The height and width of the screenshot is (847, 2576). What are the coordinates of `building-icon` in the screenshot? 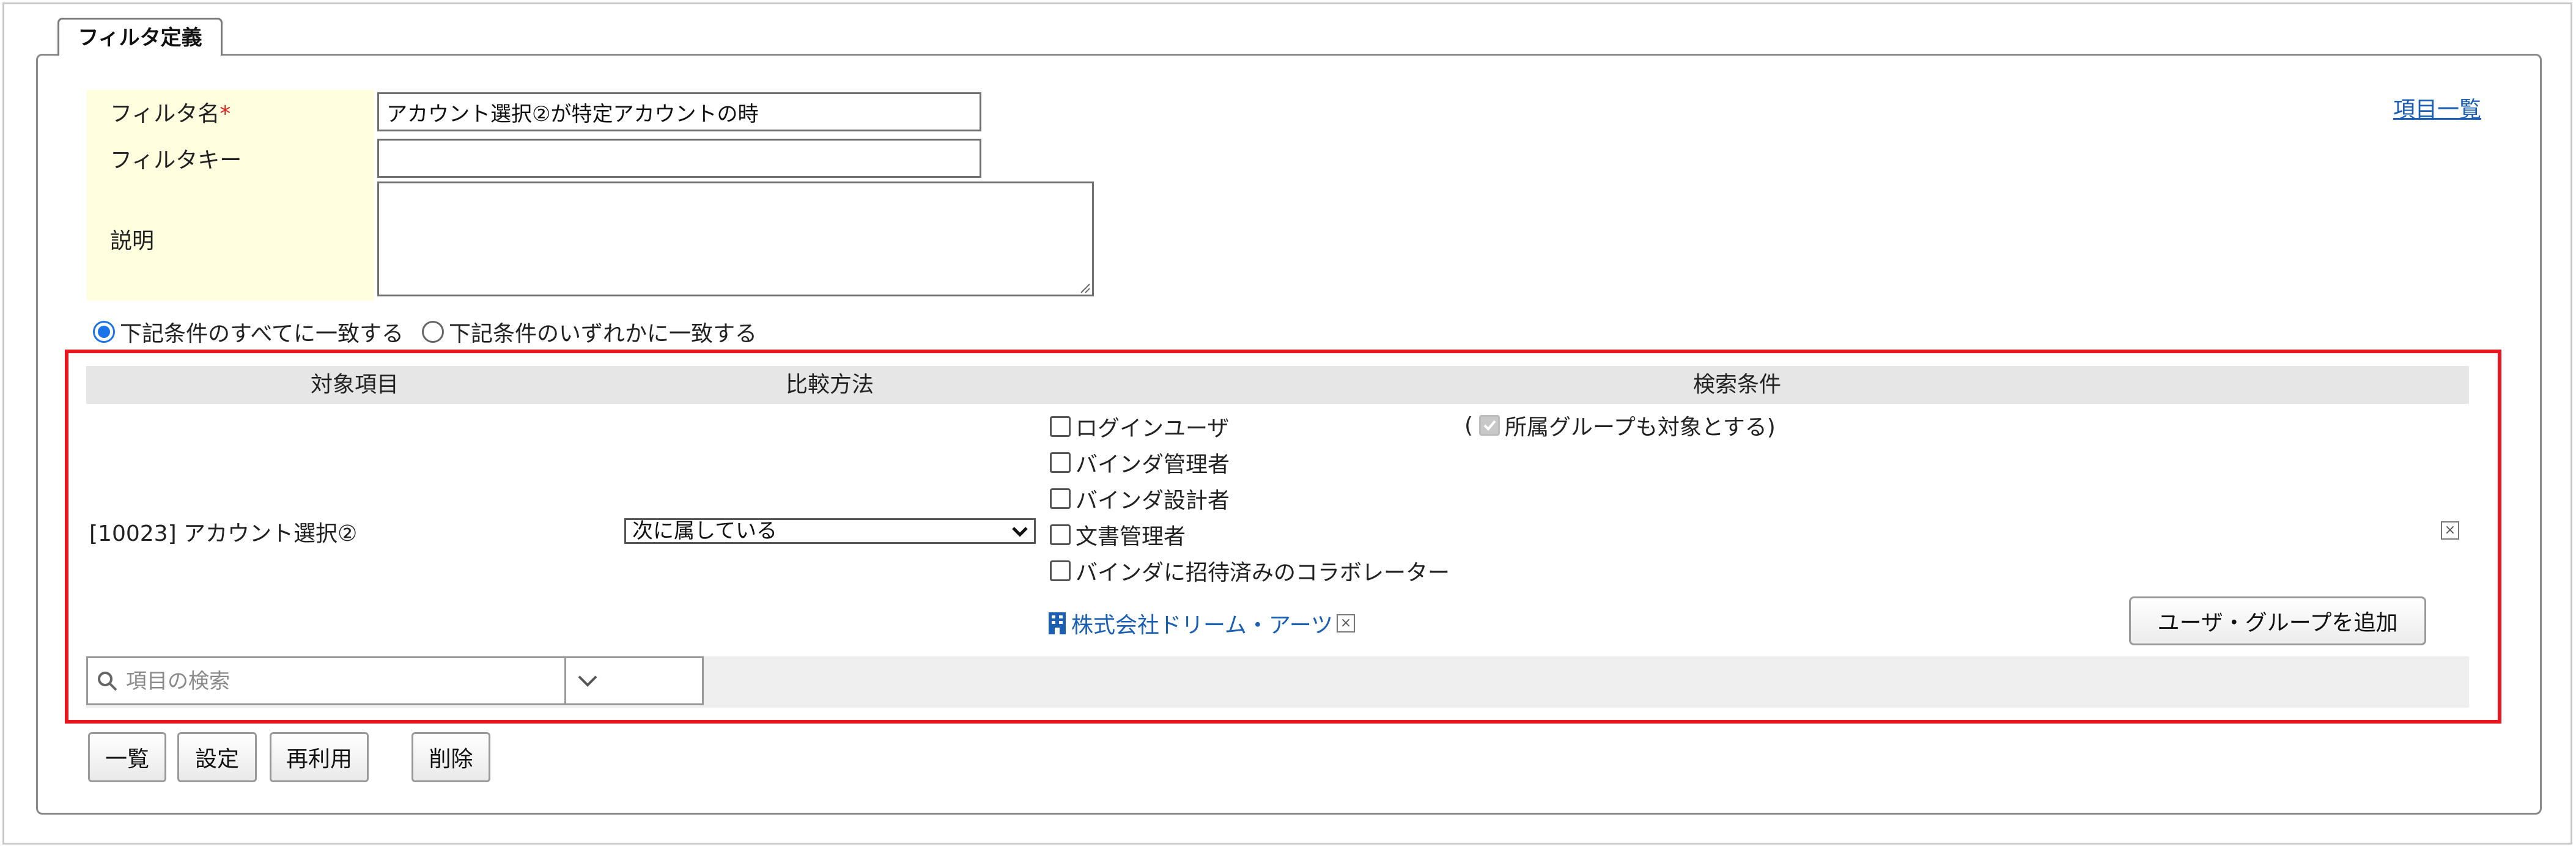 It's located at (1057, 623).